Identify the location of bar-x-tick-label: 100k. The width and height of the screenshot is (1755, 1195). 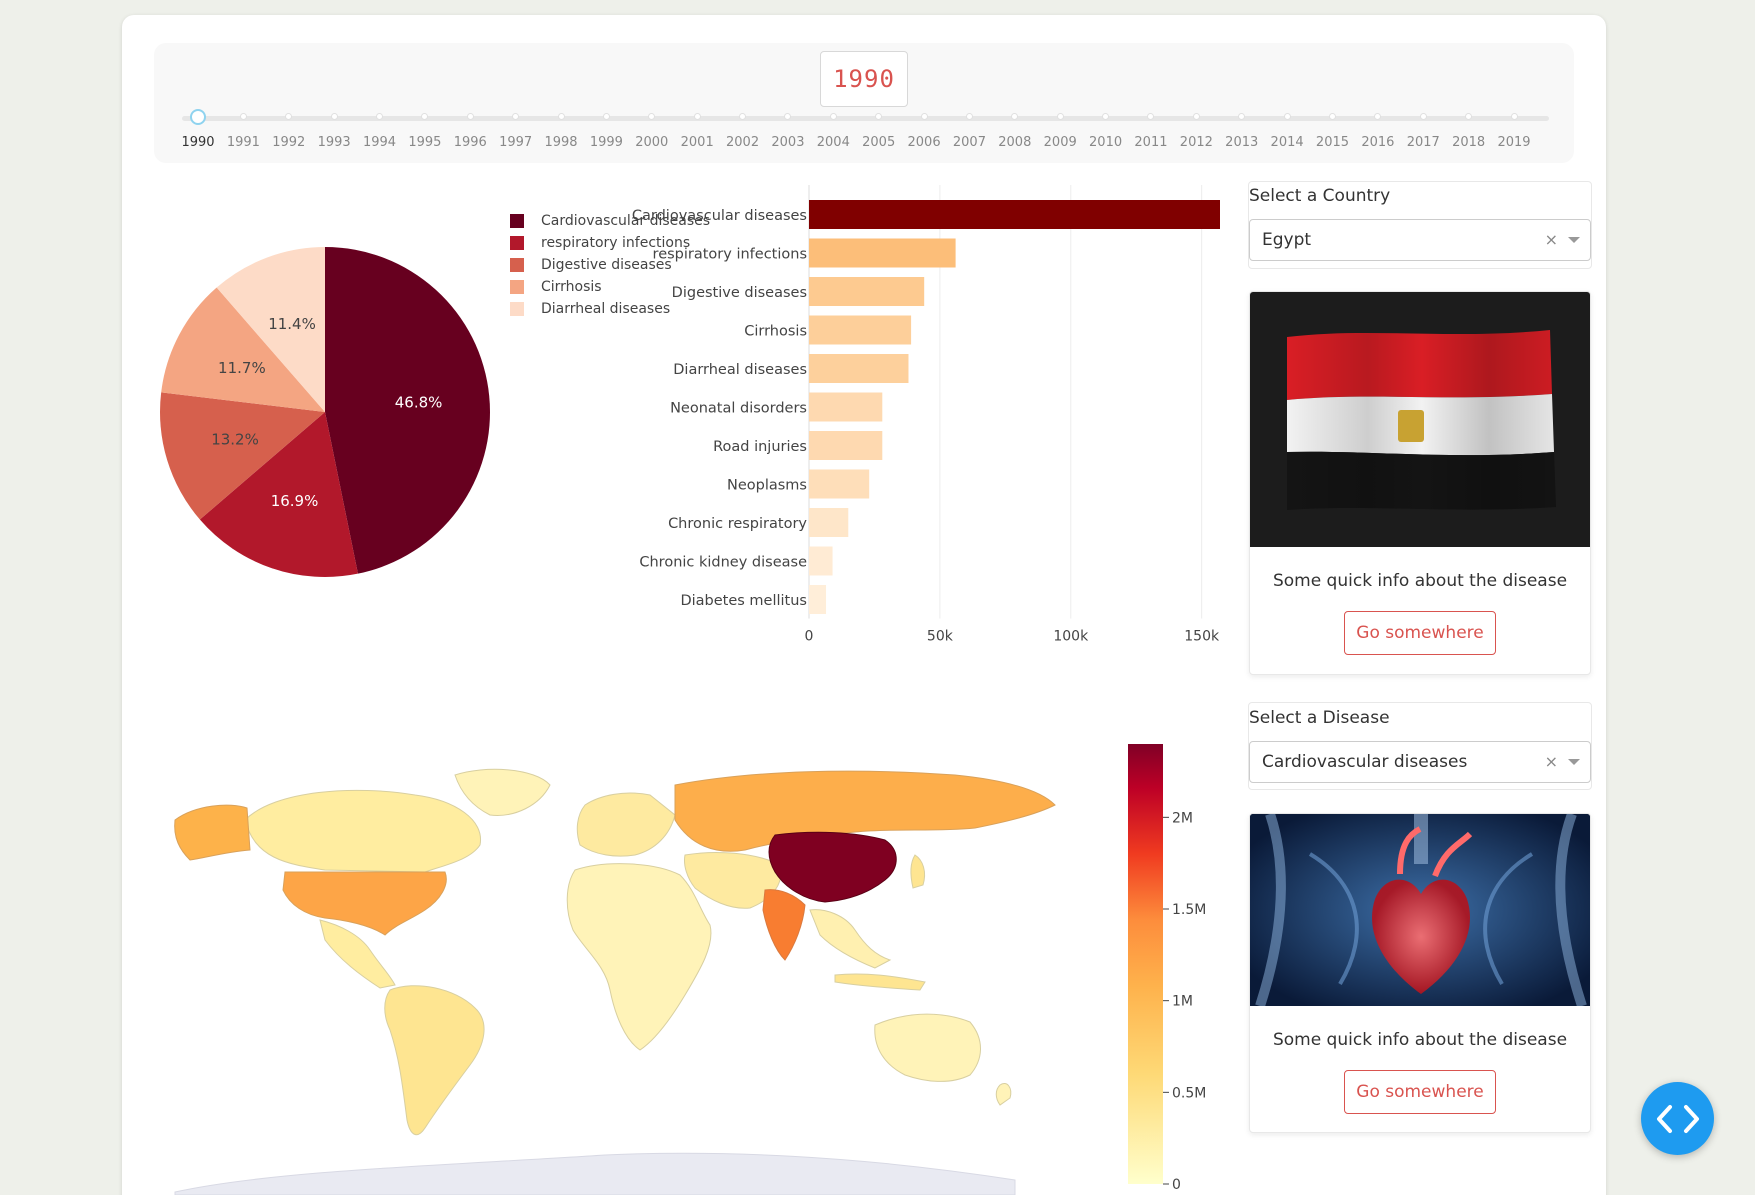
(1071, 637).